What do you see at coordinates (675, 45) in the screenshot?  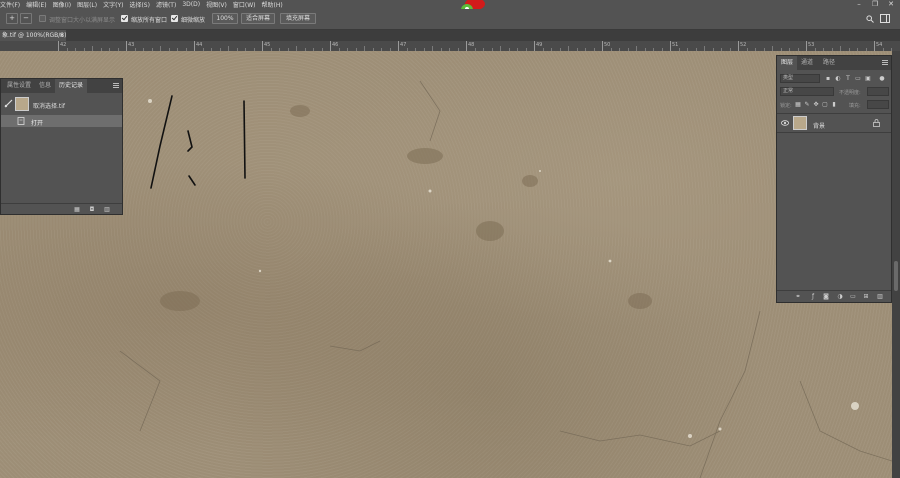 I see `ruler-label: 51` at bounding box center [675, 45].